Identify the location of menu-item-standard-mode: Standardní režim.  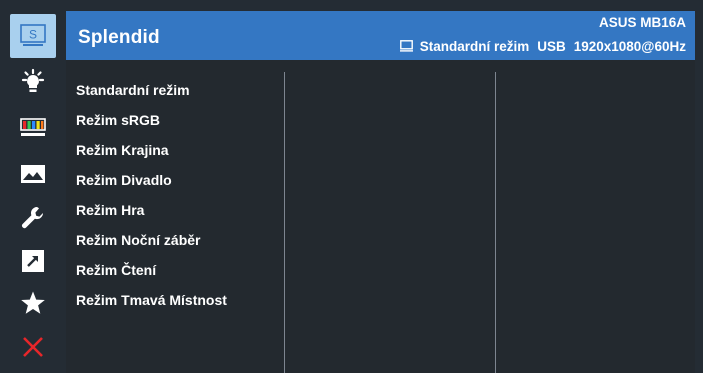
(151, 95).